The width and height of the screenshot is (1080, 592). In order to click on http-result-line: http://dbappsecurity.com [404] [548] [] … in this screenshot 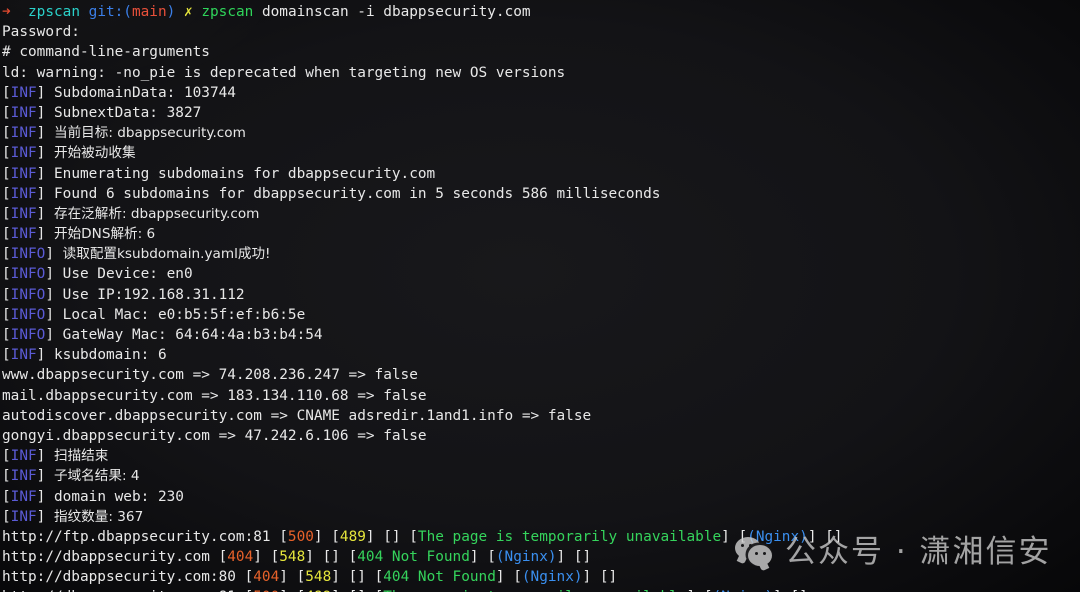, I will do `click(297, 557)`.